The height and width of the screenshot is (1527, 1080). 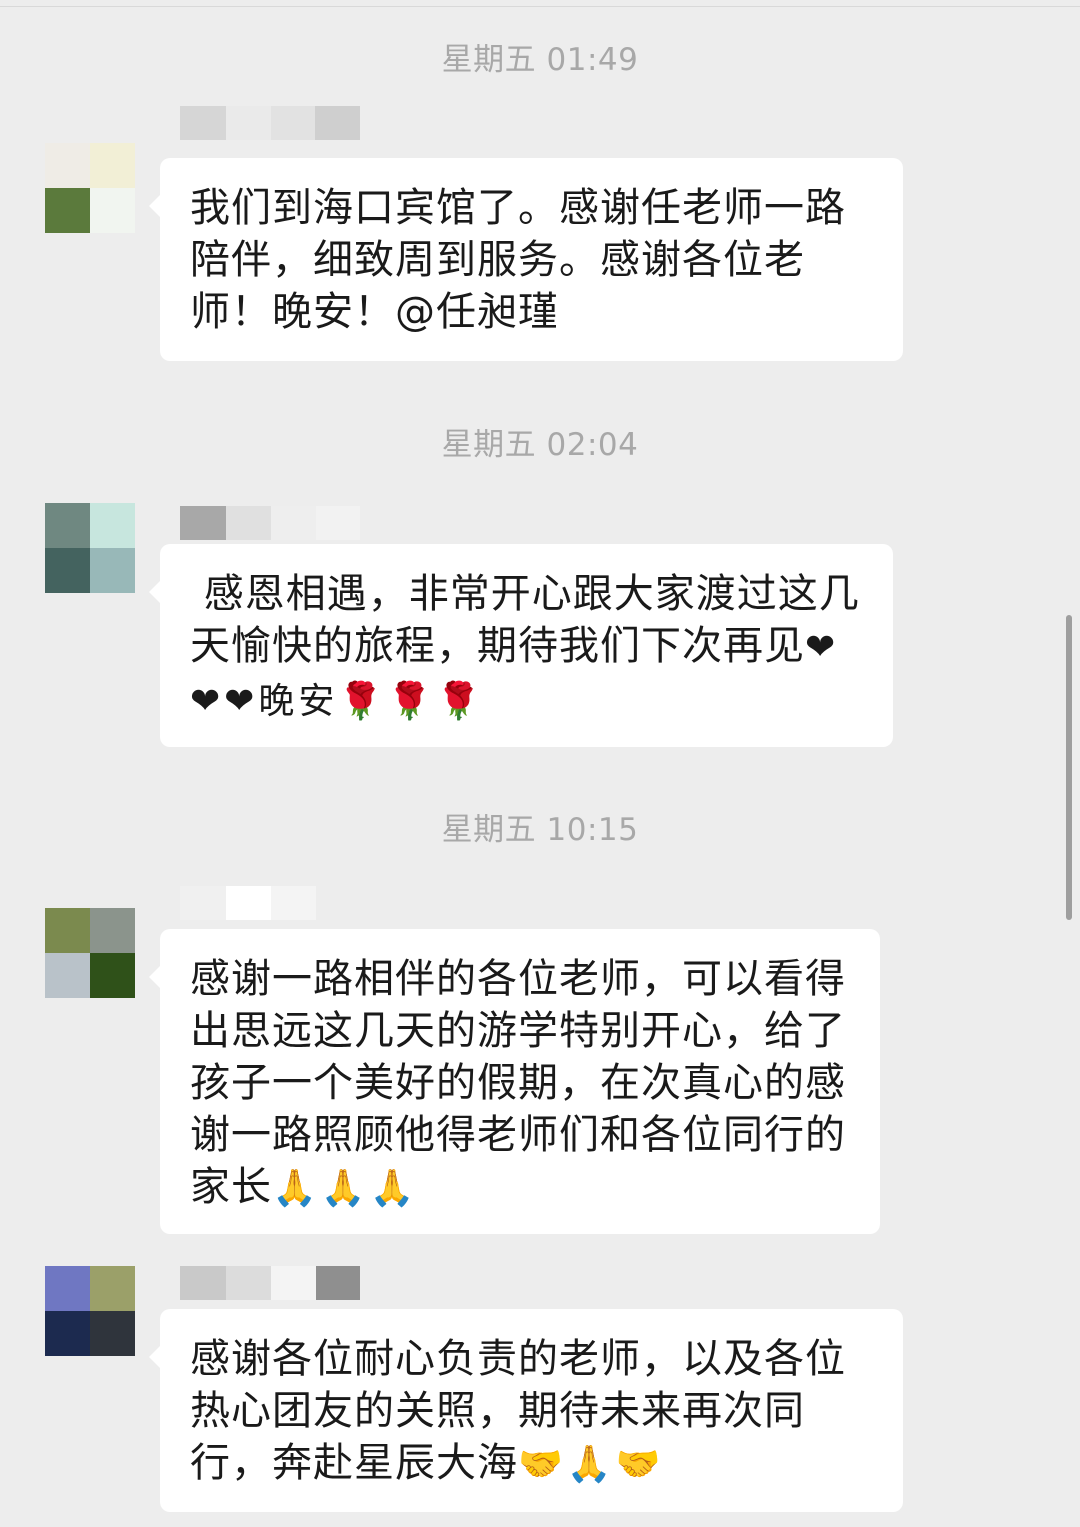 I want to click on message-bubble: 感恩相遇，非常开心跟大家渡过这几天愉快的旅程，期待我们下次再见❤❤❤晚安🌹🌹🌹, so click(x=521, y=645).